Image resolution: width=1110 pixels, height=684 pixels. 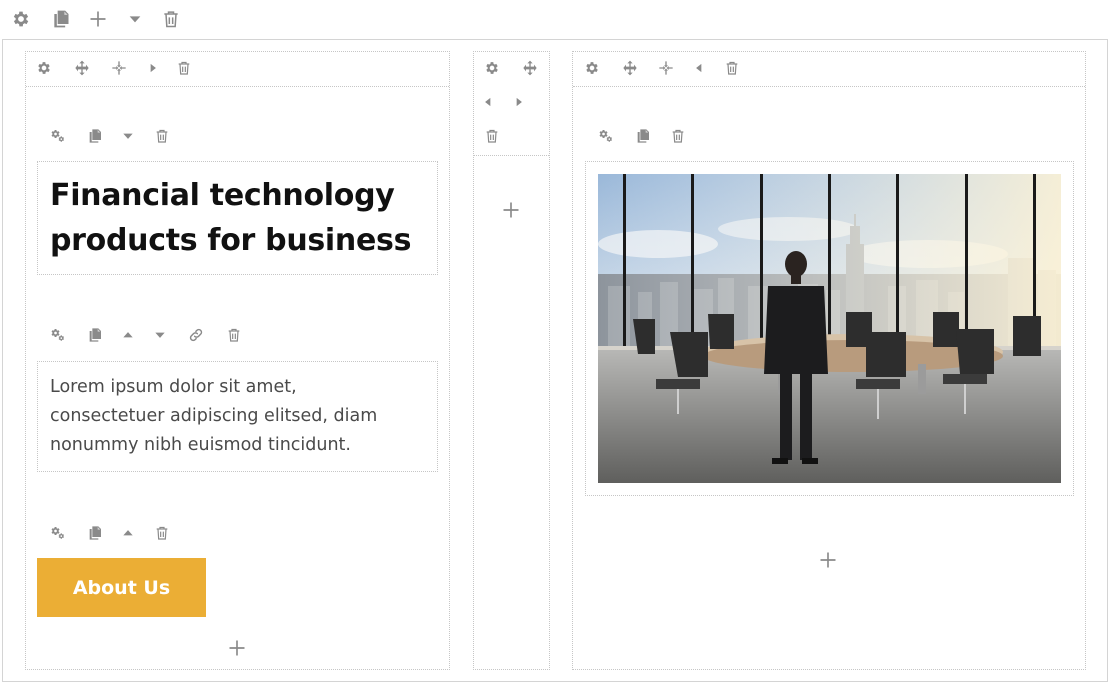 I want to click on body-text-line-1: Lorem ipsum dolor sit amet,, so click(x=173, y=387).